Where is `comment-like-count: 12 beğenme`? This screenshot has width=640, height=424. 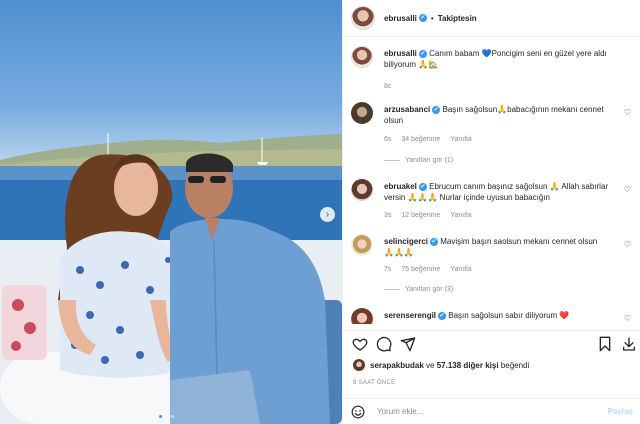 comment-like-count: 12 beğenme is located at coordinates (420, 215).